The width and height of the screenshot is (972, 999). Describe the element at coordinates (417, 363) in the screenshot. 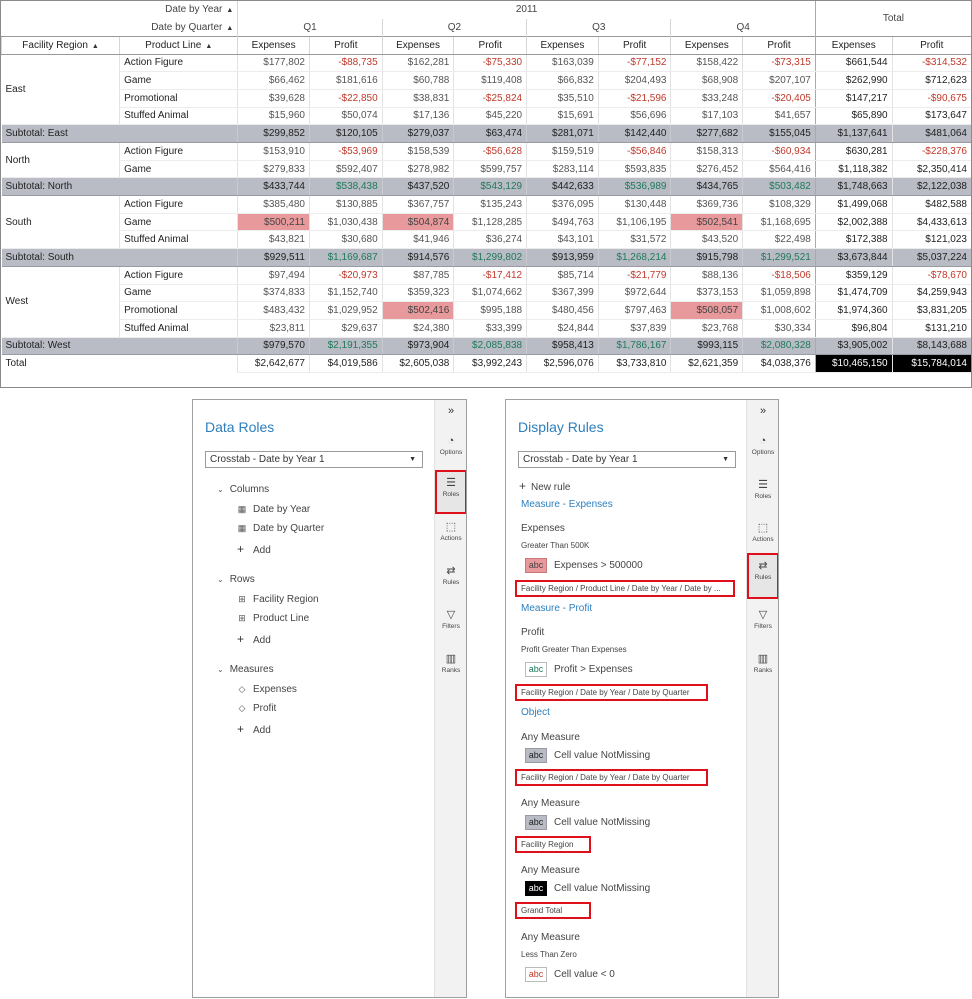

I see `value-cell: $2,605,038` at that location.